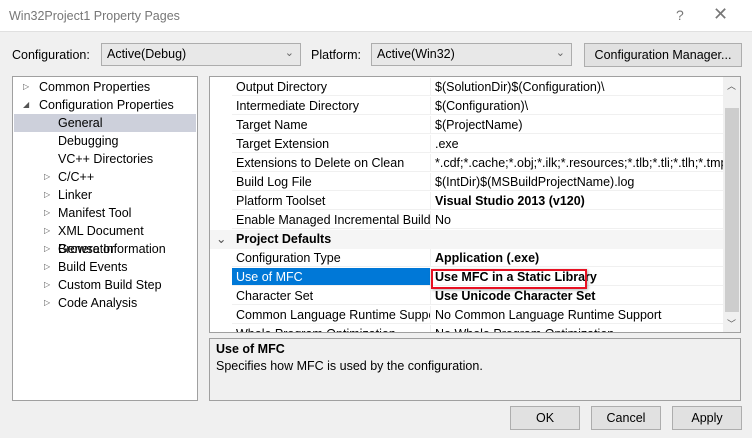 The height and width of the screenshot is (438, 752). I want to click on category-row: ⌄ Project Defaults, so click(466, 239).